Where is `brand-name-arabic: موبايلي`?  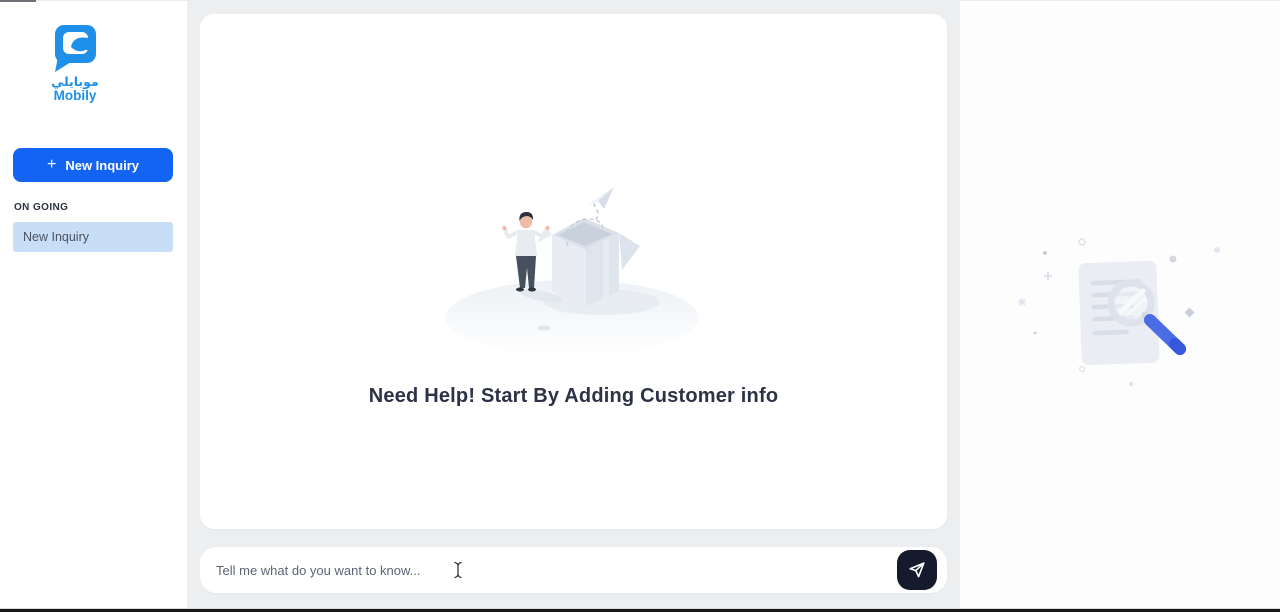
brand-name-arabic: موبايلي is located at coordinates (75, 81).